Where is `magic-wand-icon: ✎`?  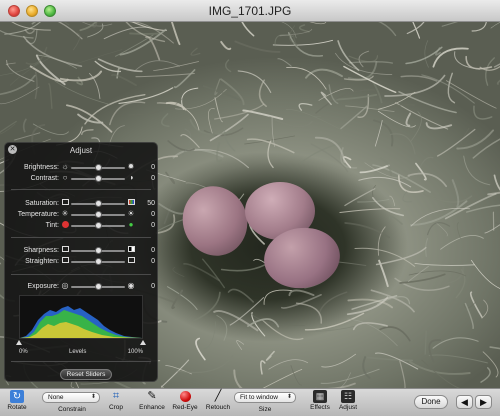
magic-wand-icon: ✎ is located at coordinates (152, 396).